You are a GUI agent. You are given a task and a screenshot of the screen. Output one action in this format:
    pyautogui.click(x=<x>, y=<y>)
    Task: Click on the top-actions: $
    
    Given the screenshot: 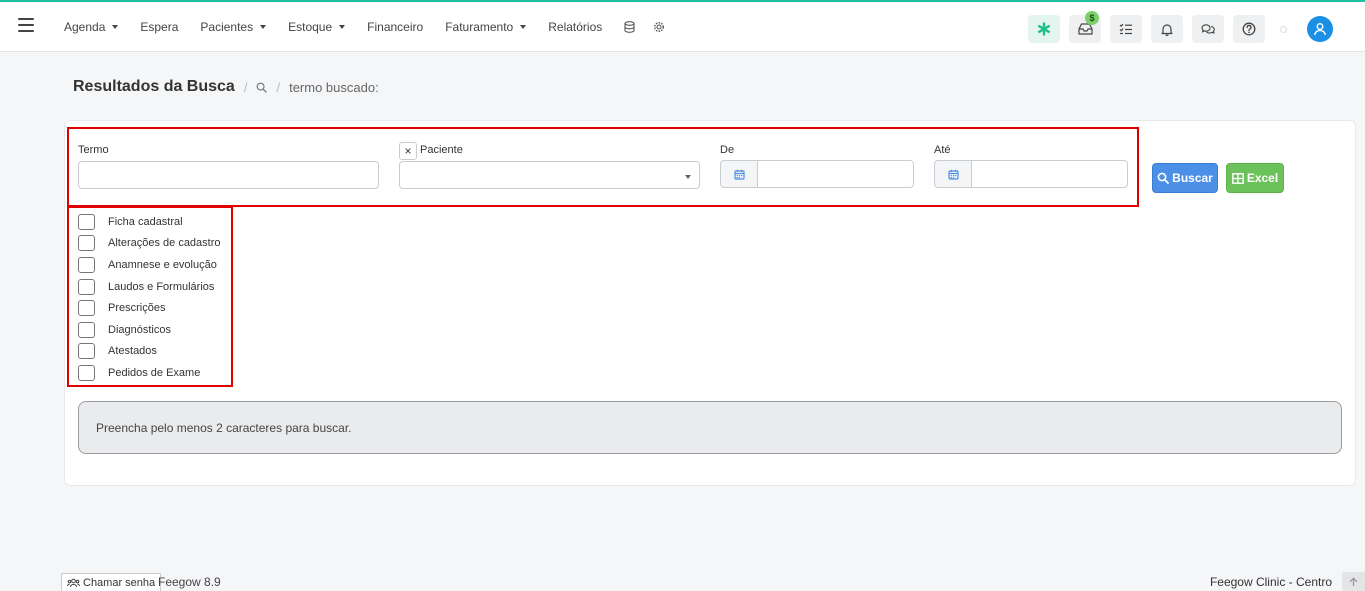 What is the action you would take?
    pyautogui.click(x=1180, y=27)
    